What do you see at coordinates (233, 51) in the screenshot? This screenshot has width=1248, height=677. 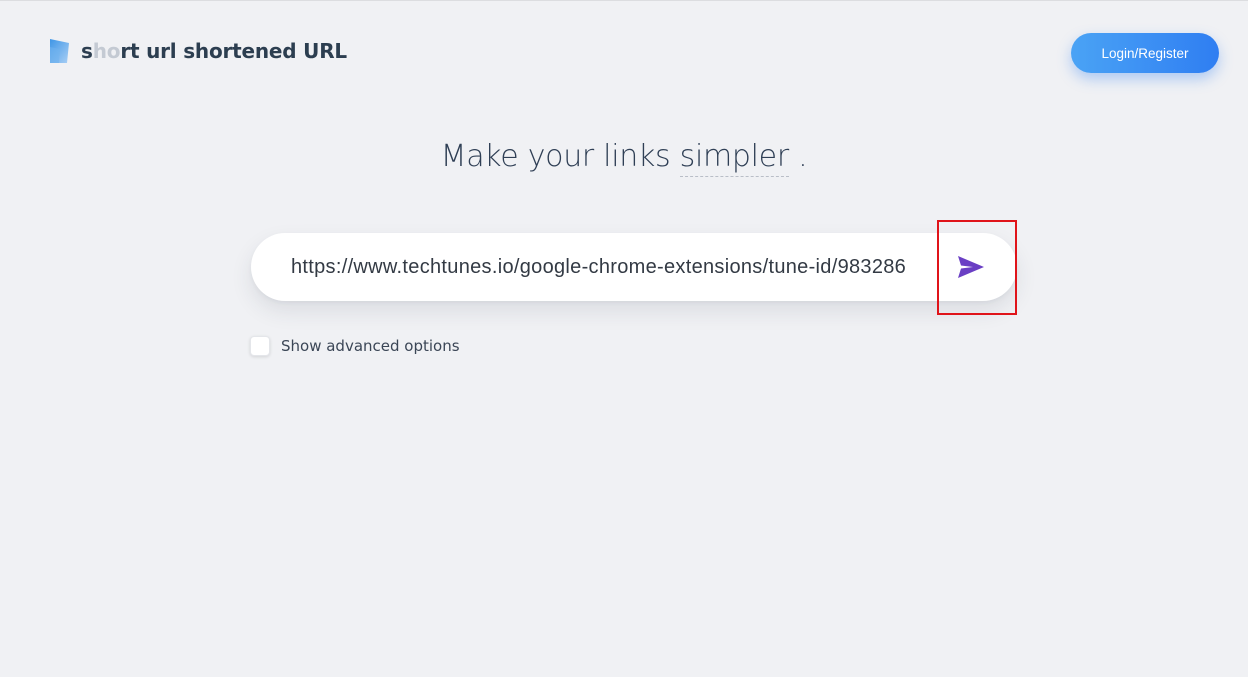 I see `brand-name-rest: rt url shortened URL` at bounding box center [233, 51].